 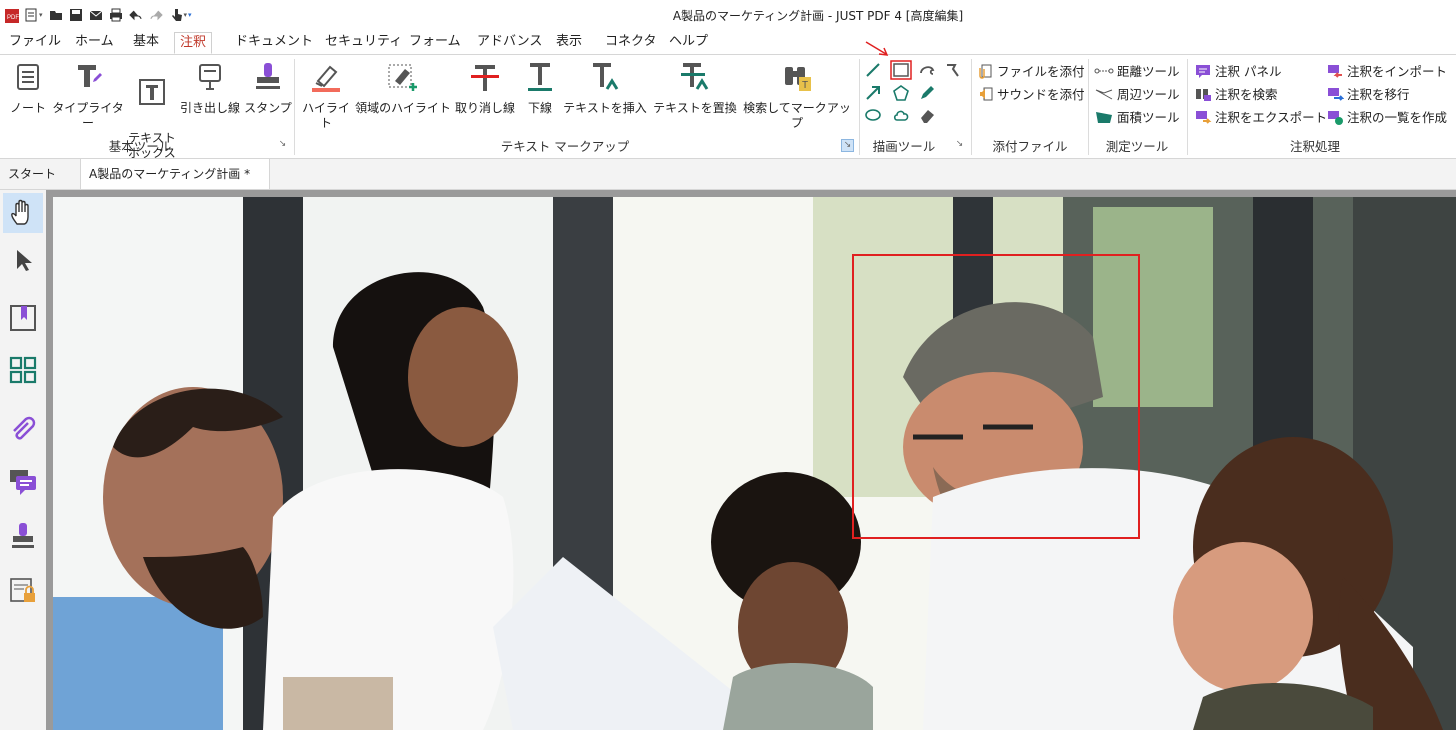 What do you see at coordinates (901, 70) in the screenshot?
I see `rectangle-icon` at bounding box center [901, 70].